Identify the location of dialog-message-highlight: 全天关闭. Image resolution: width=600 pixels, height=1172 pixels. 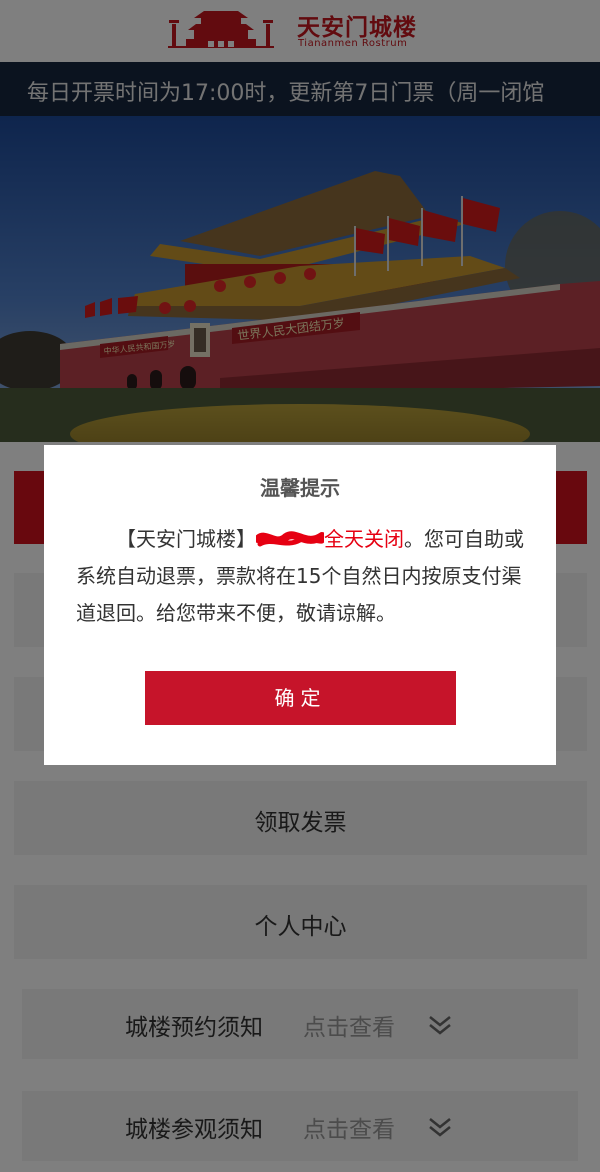
(364, 539).